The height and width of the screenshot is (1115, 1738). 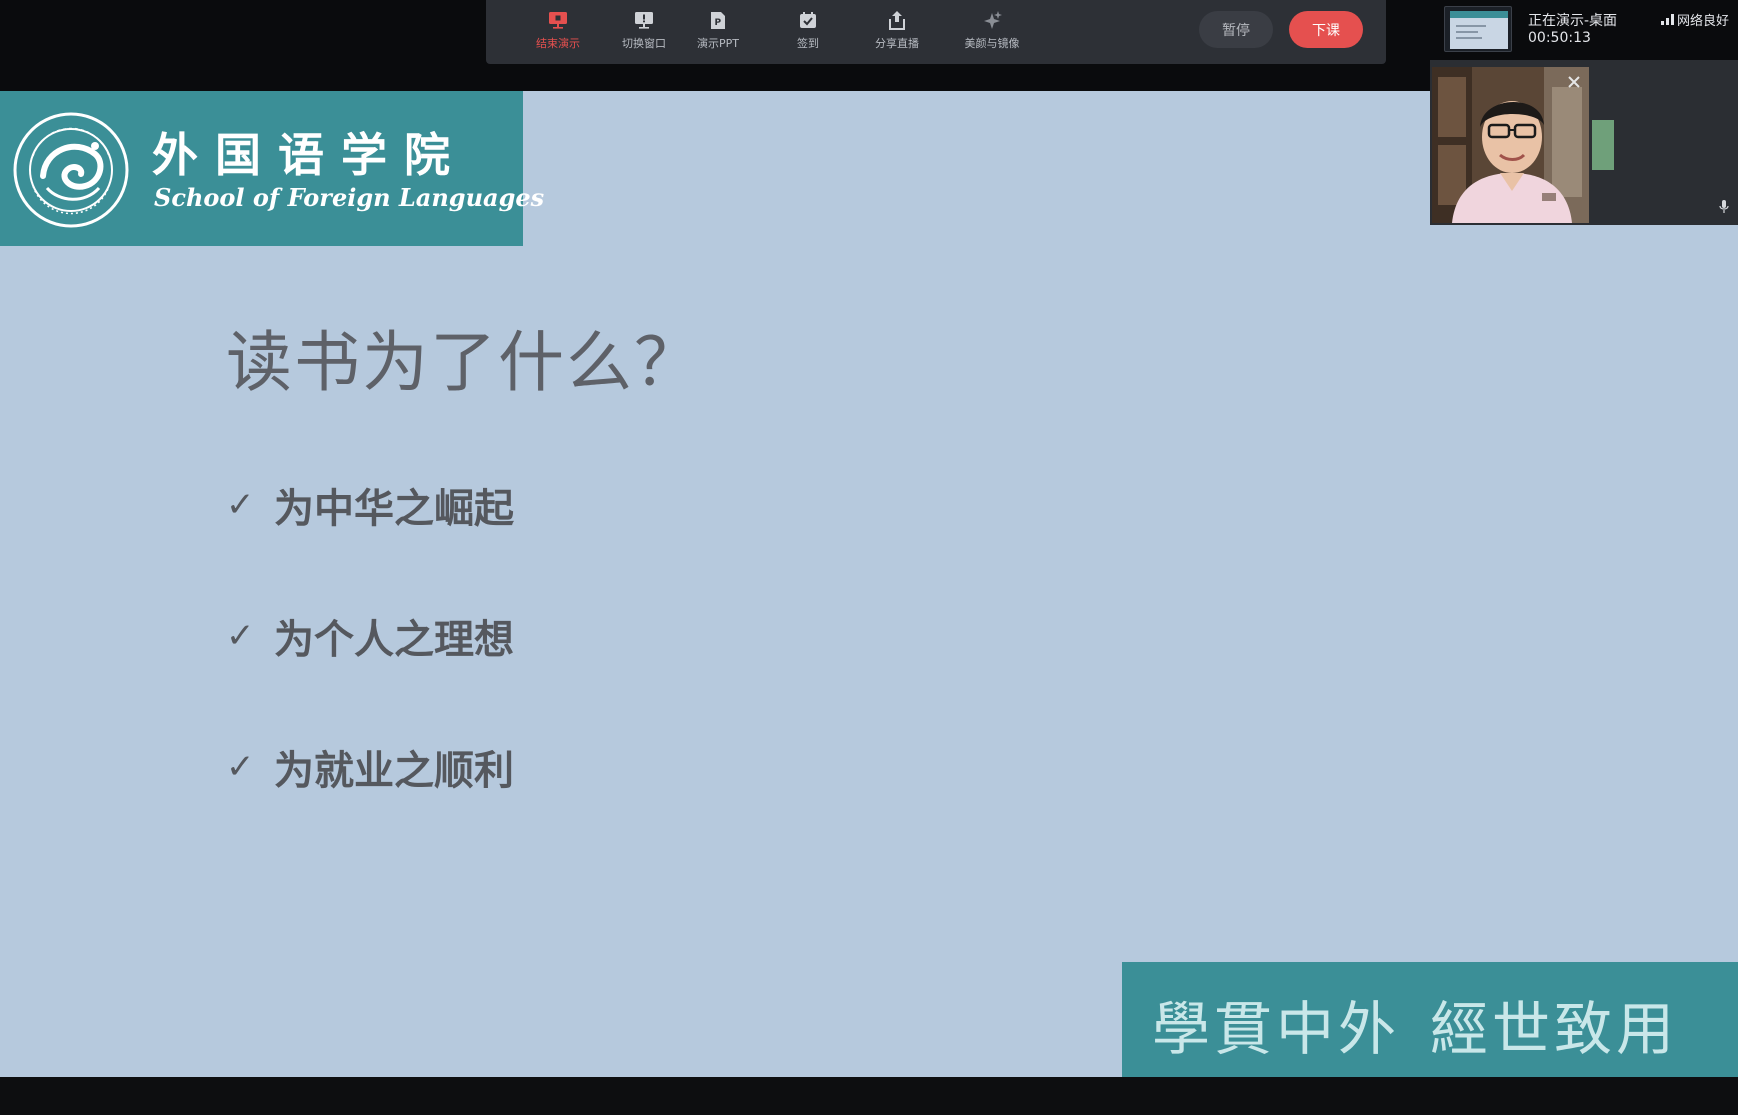 I want to click on school-logo, so click(x=71, y=170).